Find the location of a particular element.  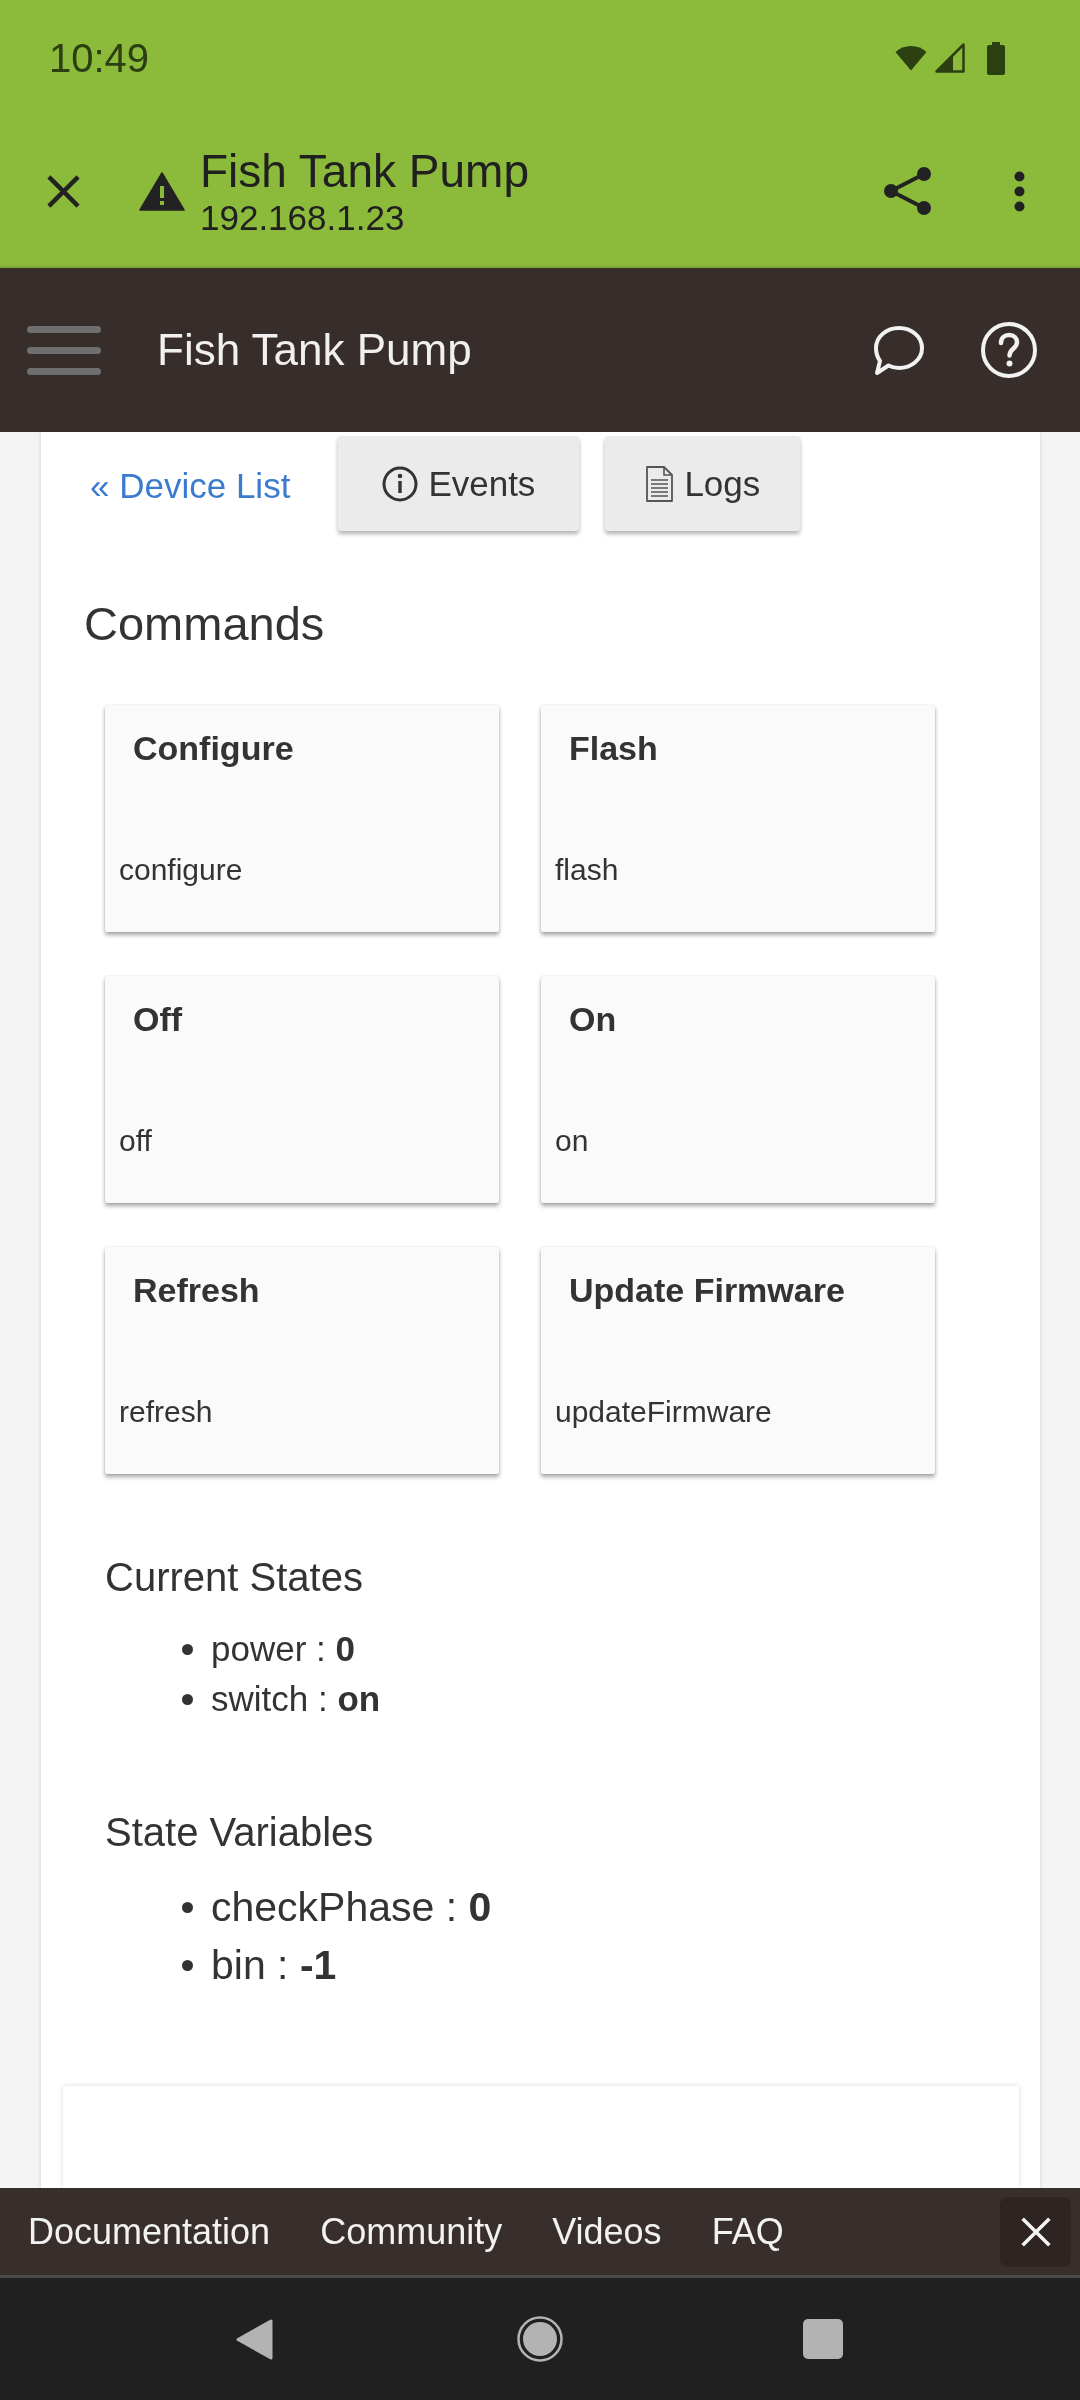

menu-icon is located at coordinates (64, 350).